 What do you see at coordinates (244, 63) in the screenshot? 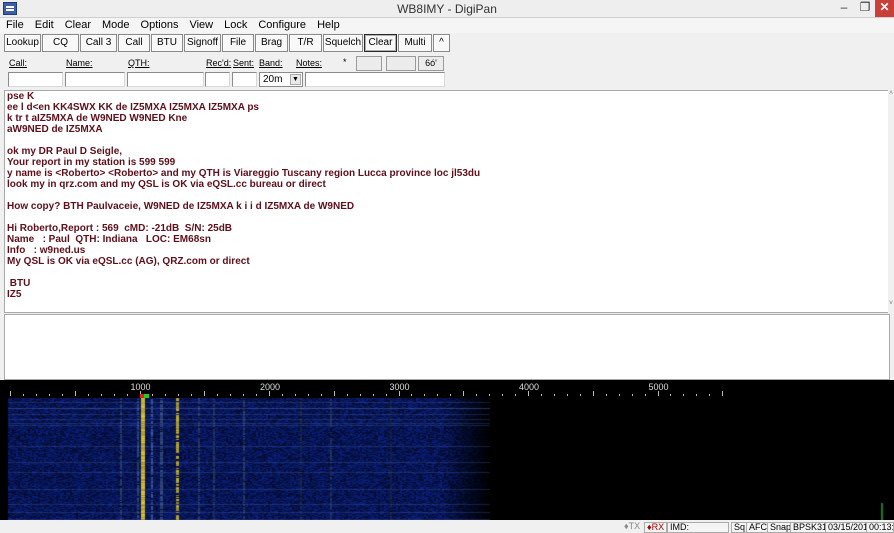
I see `sent-label: Sent:` at bounding box center [244, 63].